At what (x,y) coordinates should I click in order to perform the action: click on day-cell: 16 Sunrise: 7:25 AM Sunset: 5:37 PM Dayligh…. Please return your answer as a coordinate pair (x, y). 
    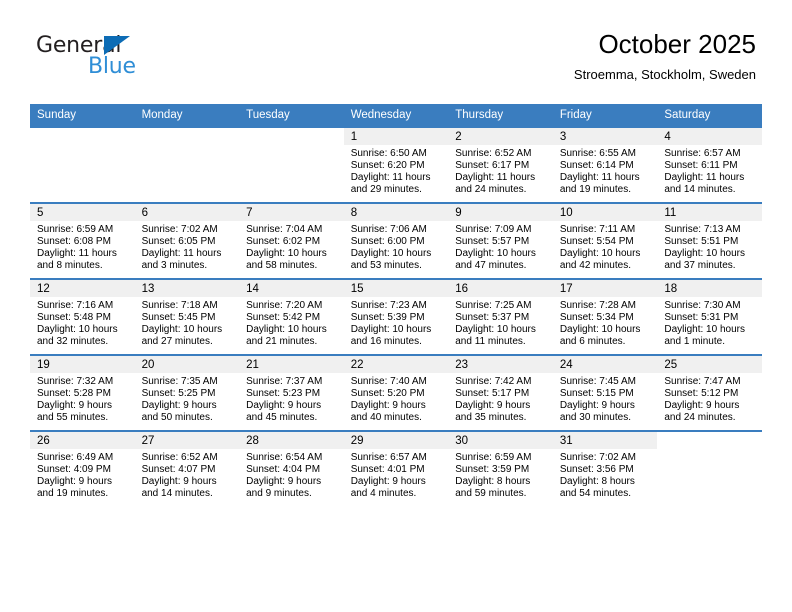
    Looking at the image, I should click on (500, 316).